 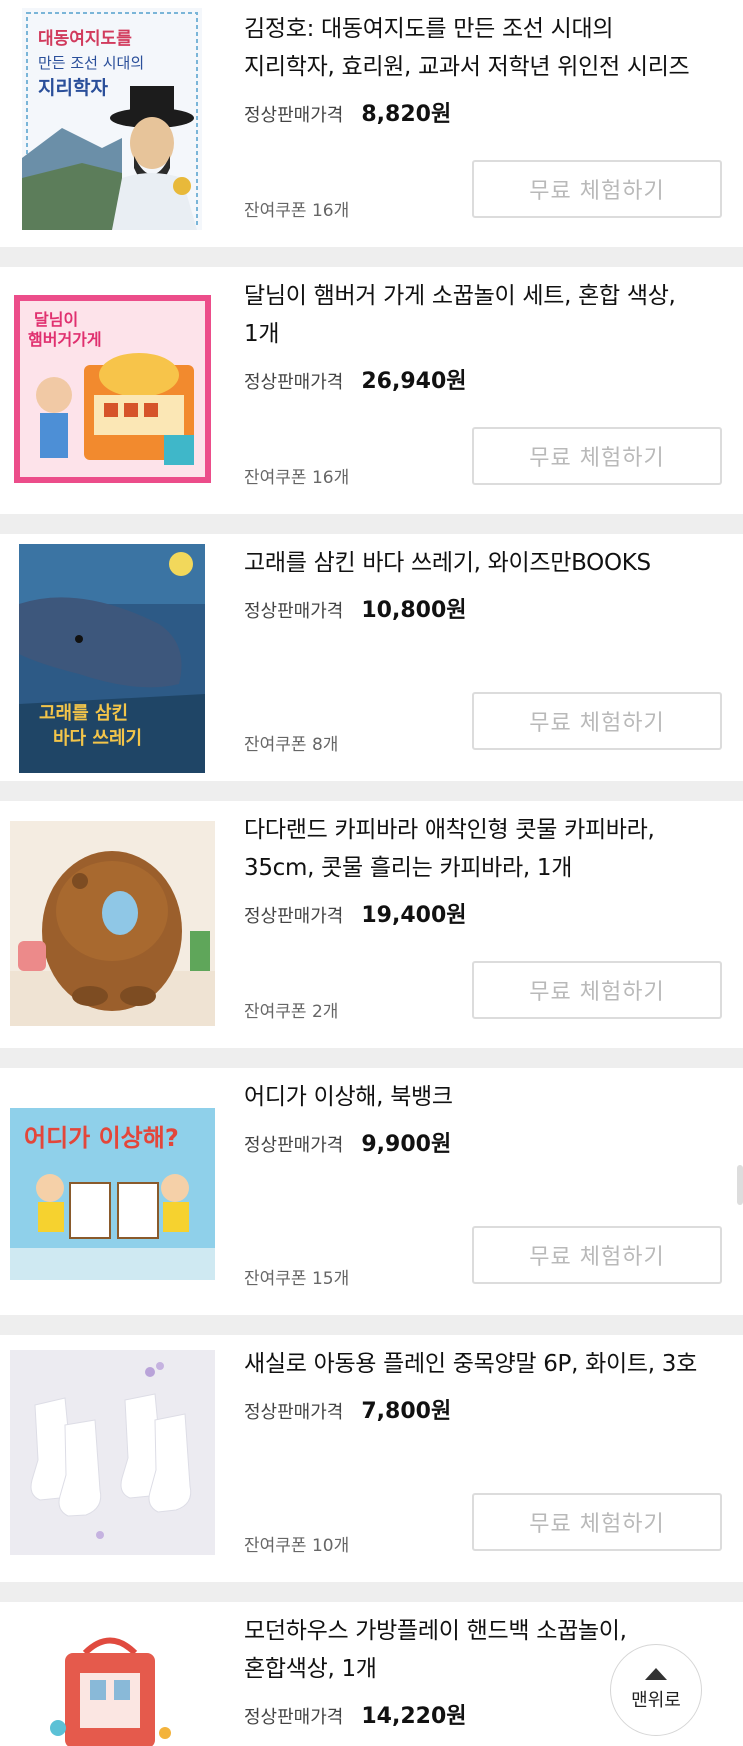 I want to click on product-item: 대동여지도를 만든 조선 시대의 지리학자 김정호, so click(x=371, y=123).